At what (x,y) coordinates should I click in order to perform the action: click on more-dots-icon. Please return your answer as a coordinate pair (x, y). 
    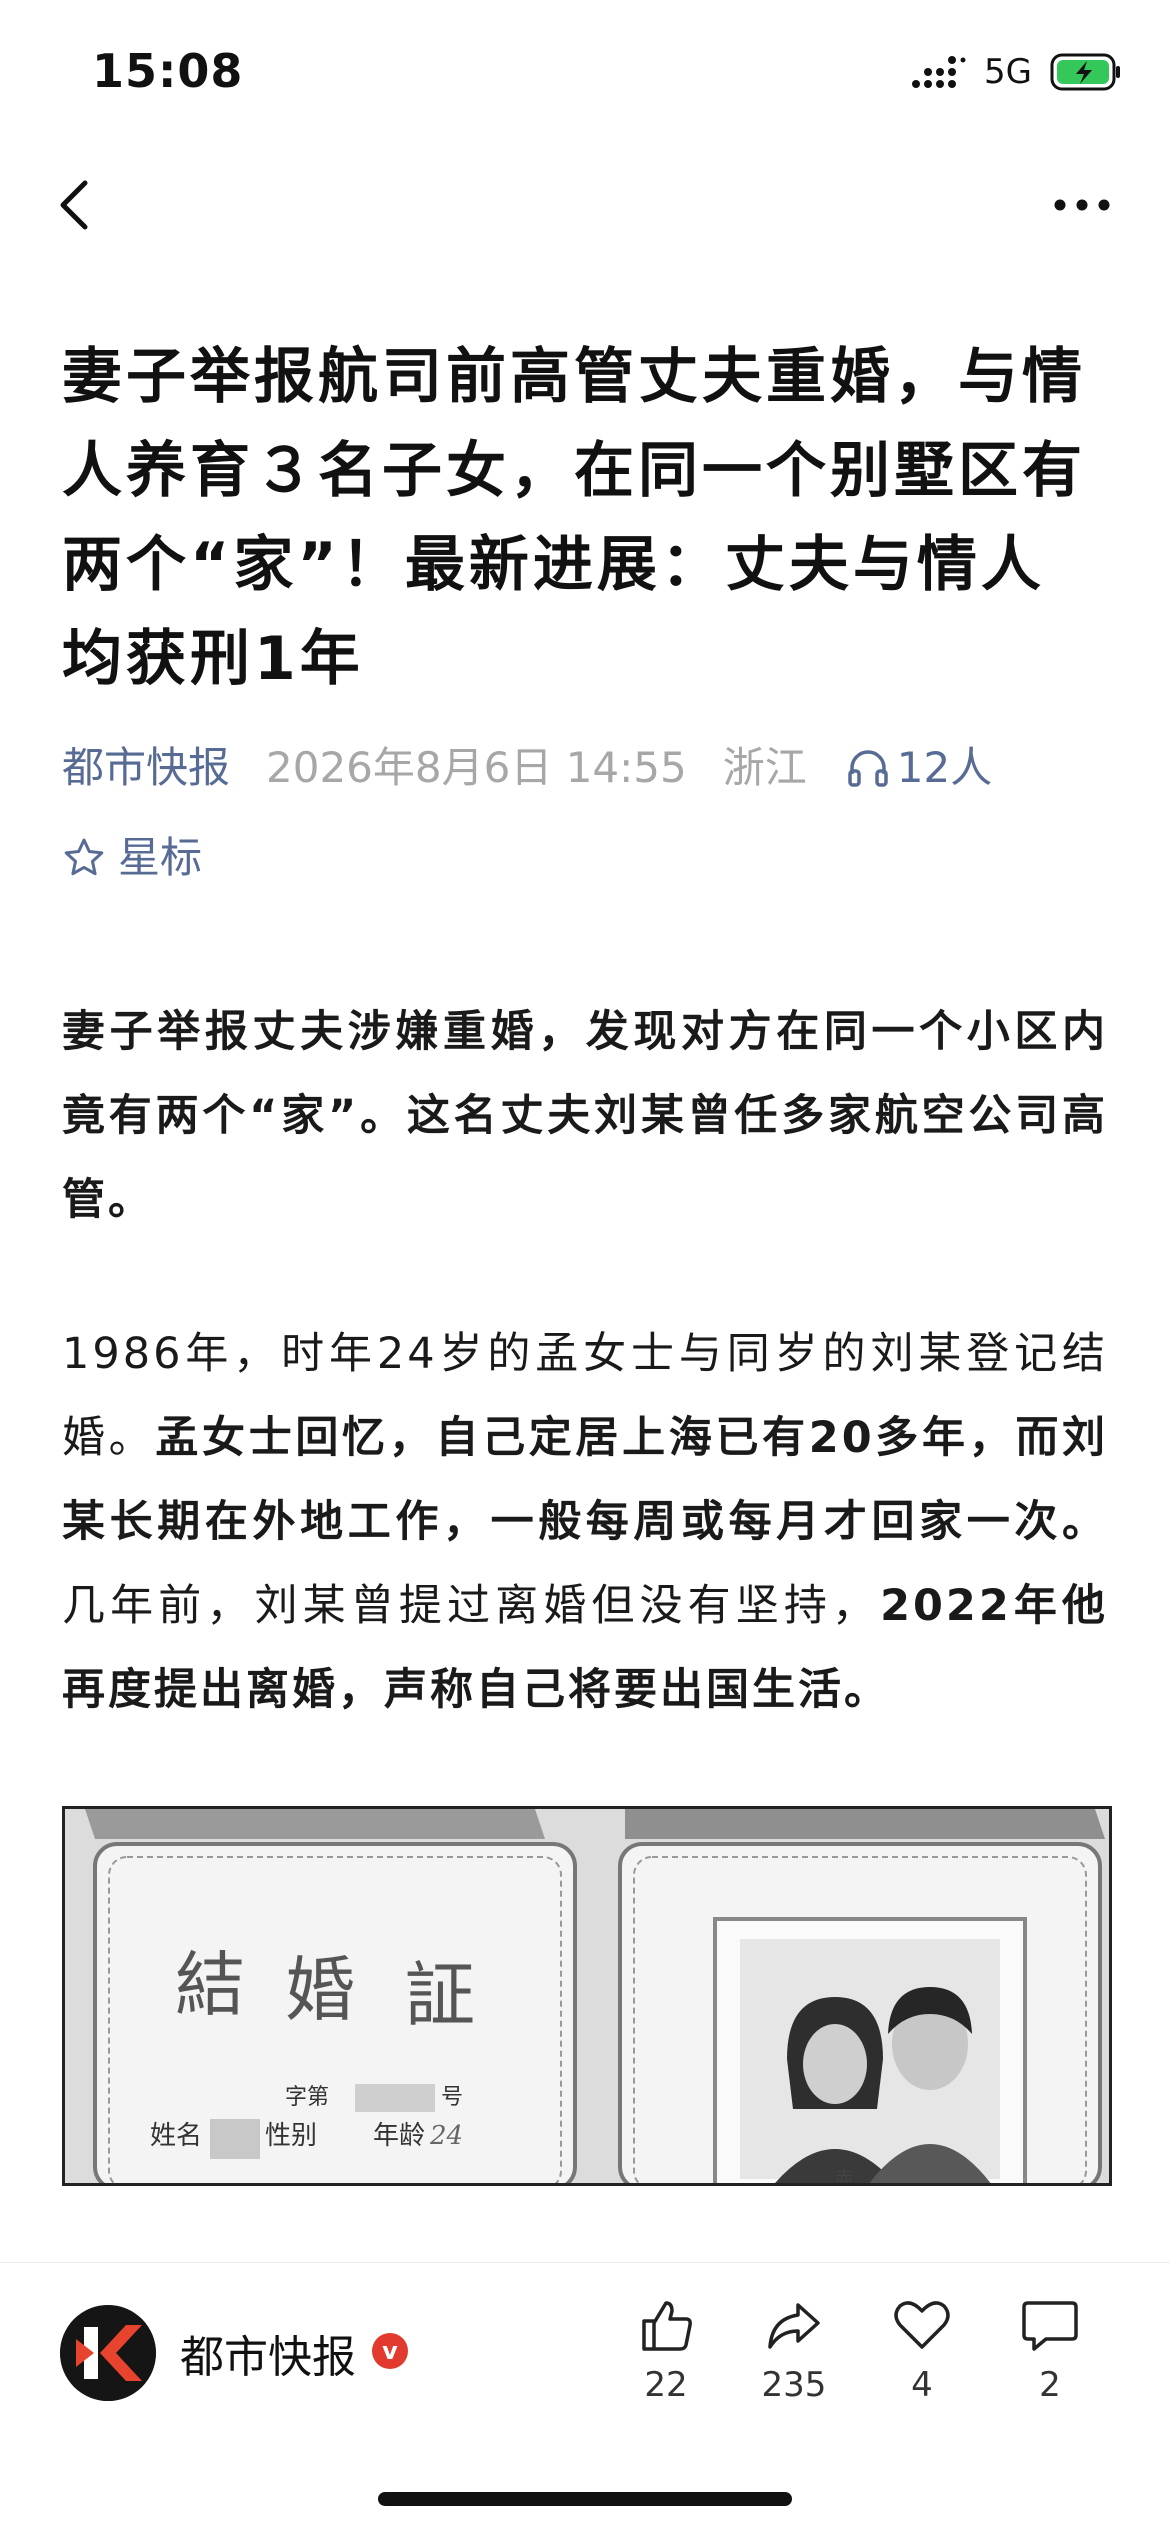
    Looking at the image, I should click on (1082, 205).